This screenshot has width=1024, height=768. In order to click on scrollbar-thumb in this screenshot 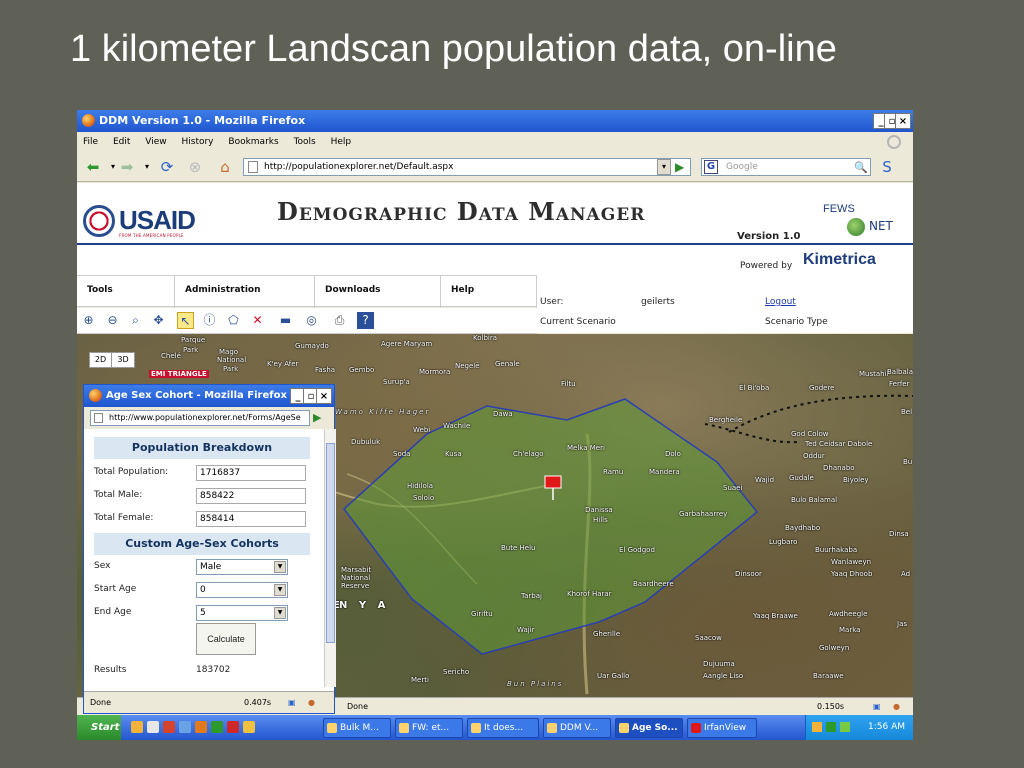, I will do `click(330, 543)`.